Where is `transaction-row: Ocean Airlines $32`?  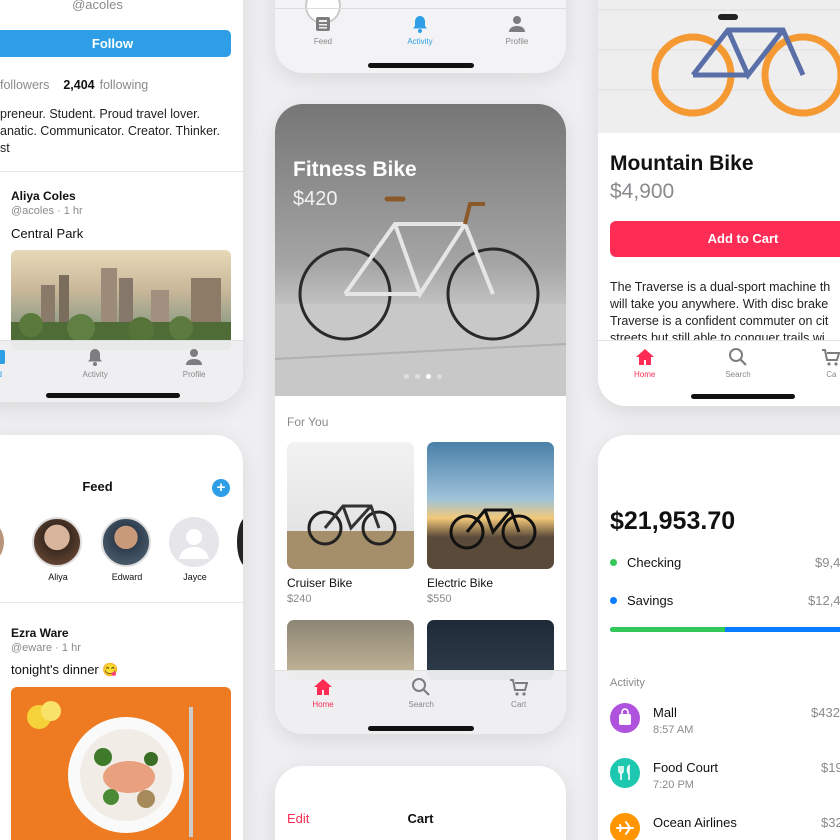 transaction-row: Ocean Airlines $32 is located at coordinates (725, 826).